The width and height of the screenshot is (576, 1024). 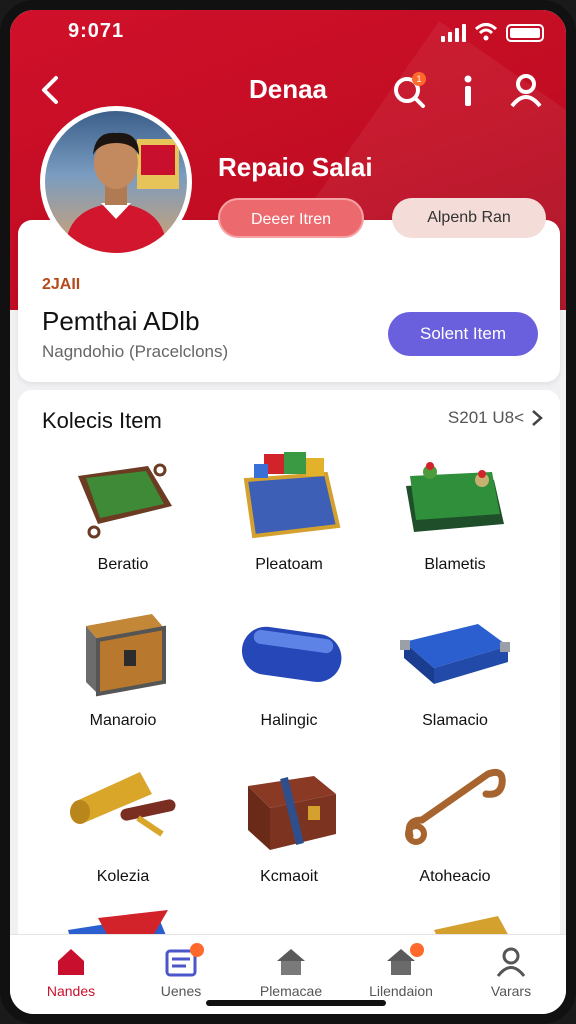 I want to click on collection-item: Atoheacio, so click(x=455, y=833).